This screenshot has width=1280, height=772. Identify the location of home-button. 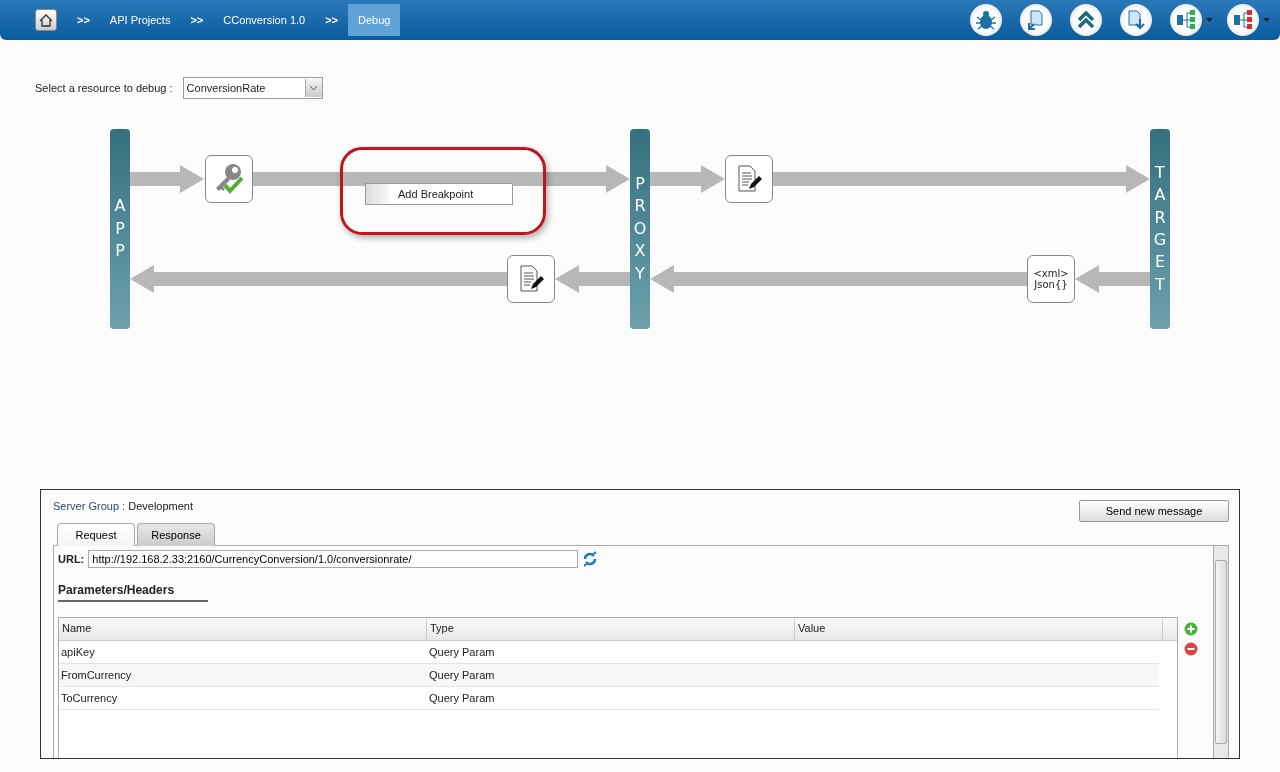
(46, 20).